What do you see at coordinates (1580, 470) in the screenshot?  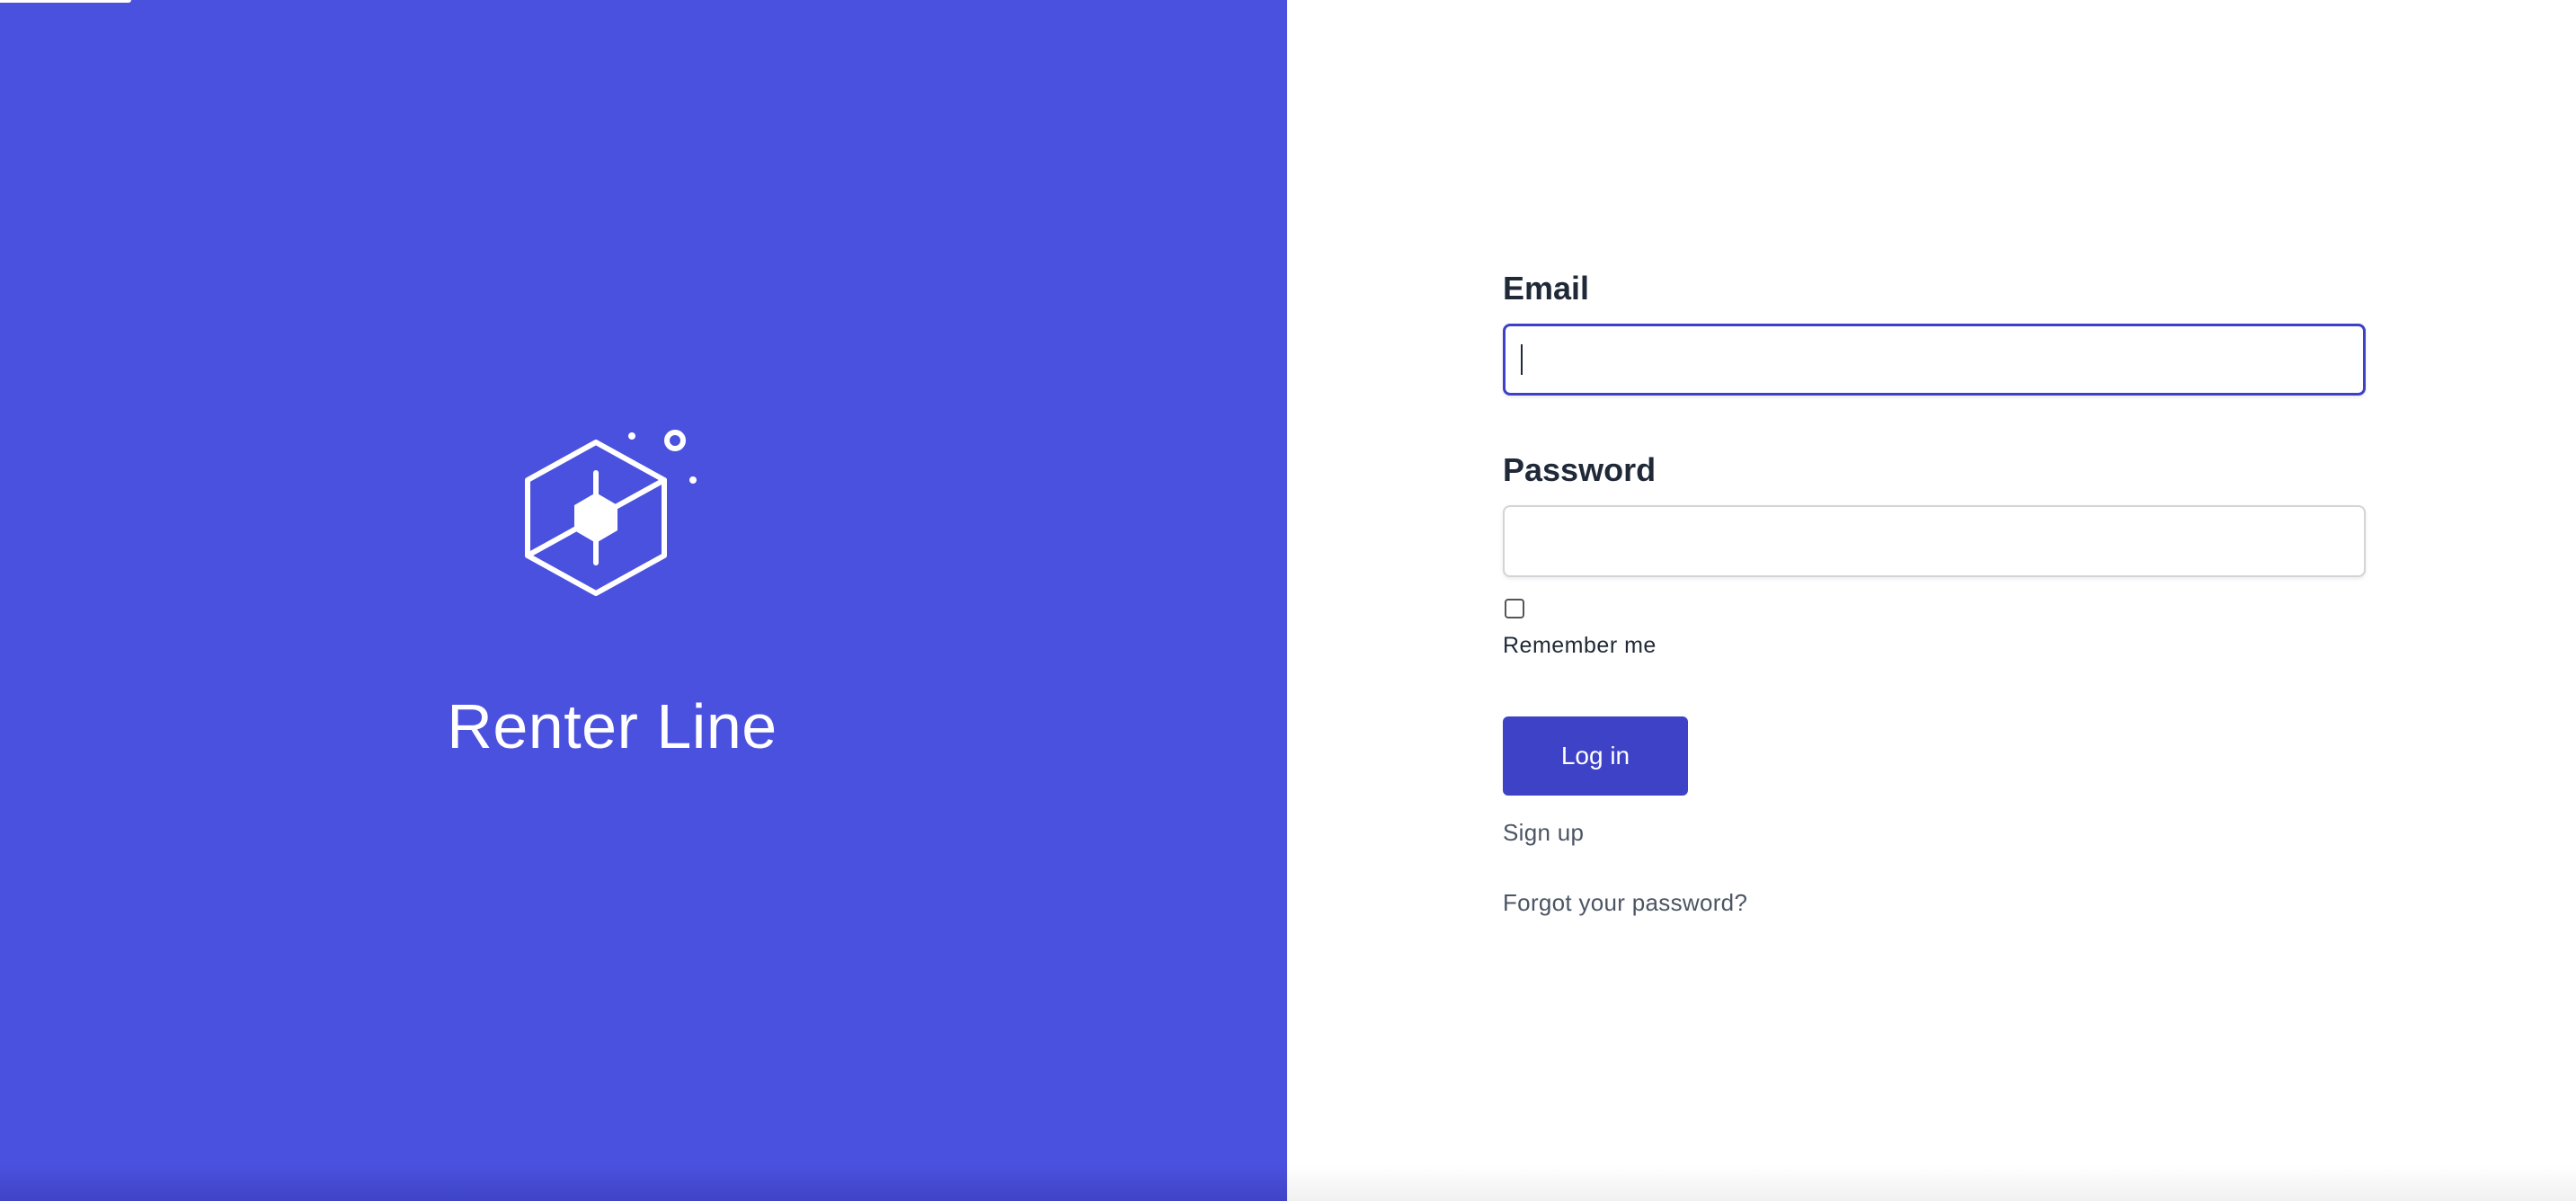 I see `password-label: Password` at bounding box center [1580, 470].